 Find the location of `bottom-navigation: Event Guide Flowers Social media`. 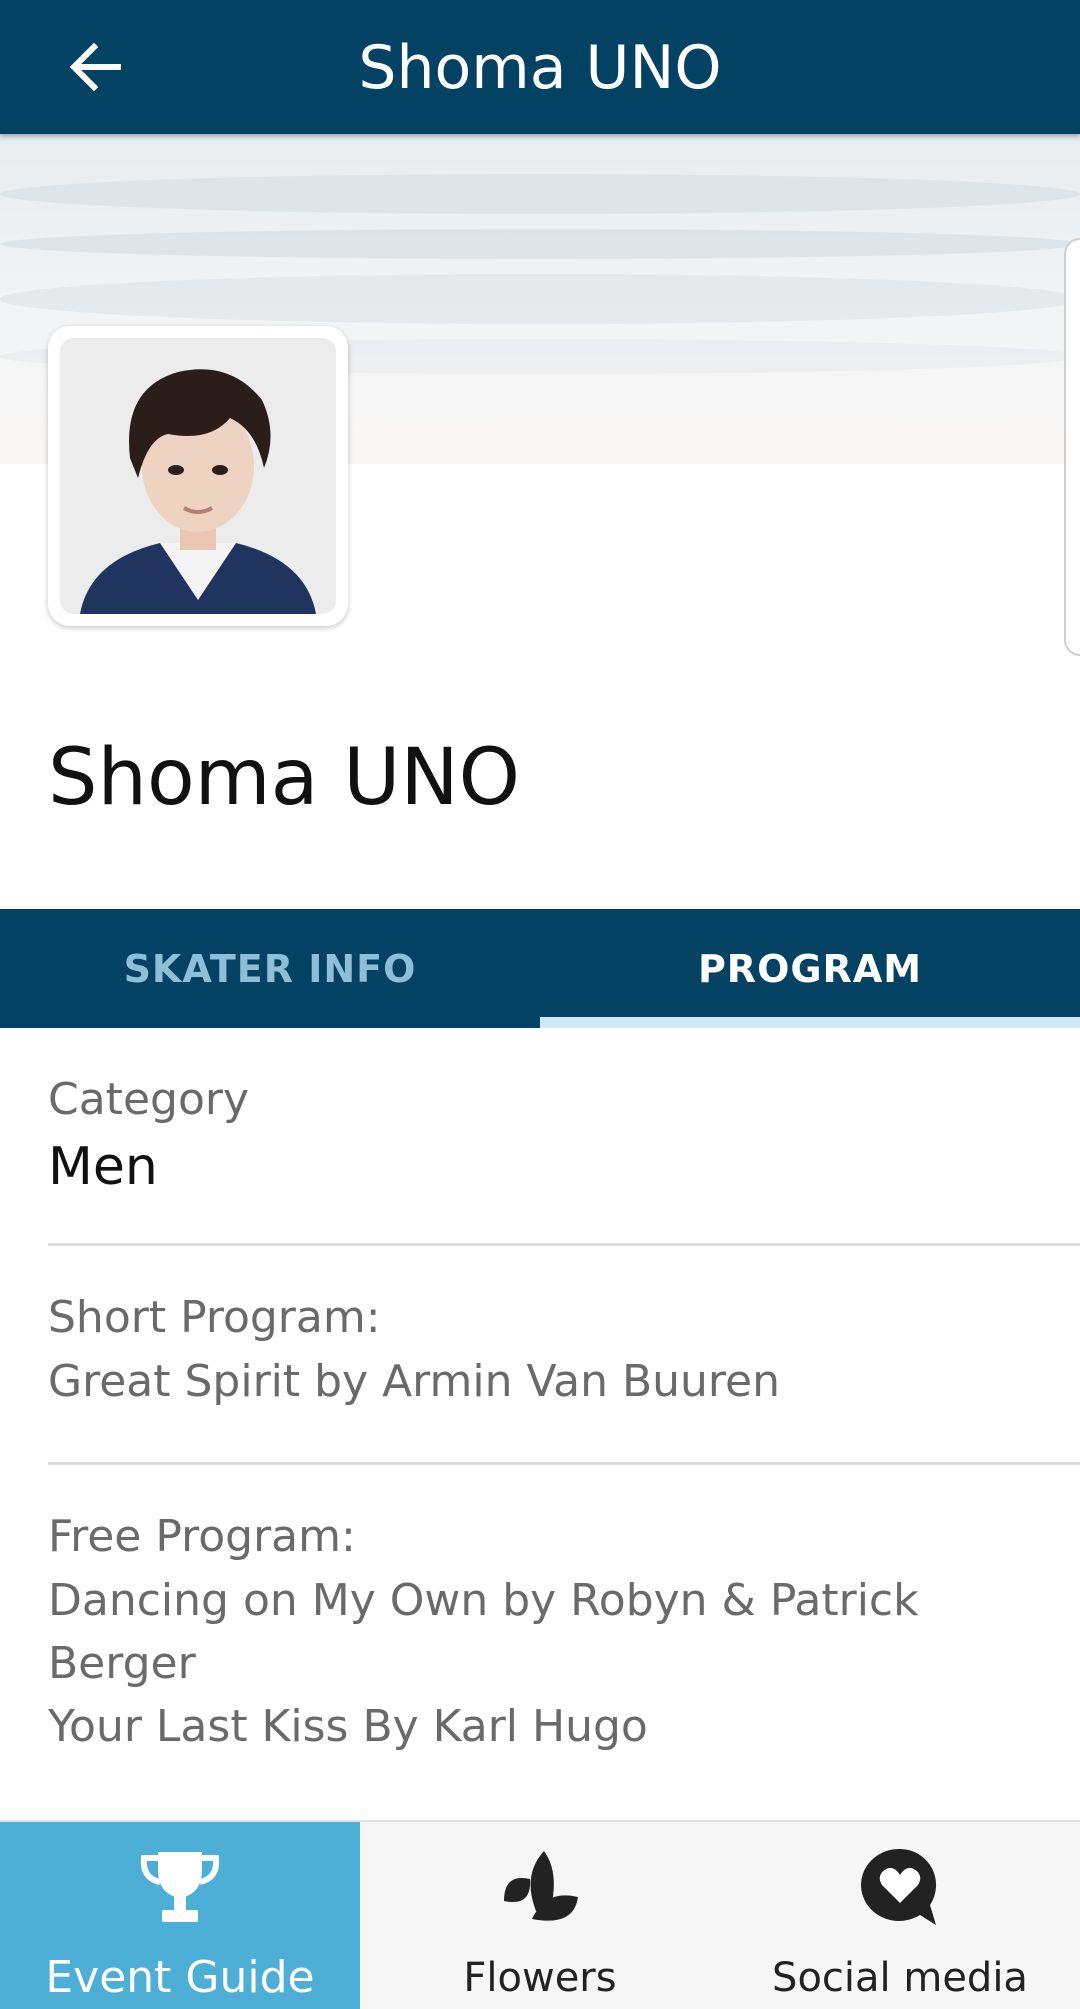

bottom-navigation: Event Guide Flowers Social media is located at coordinates (540, 1914).